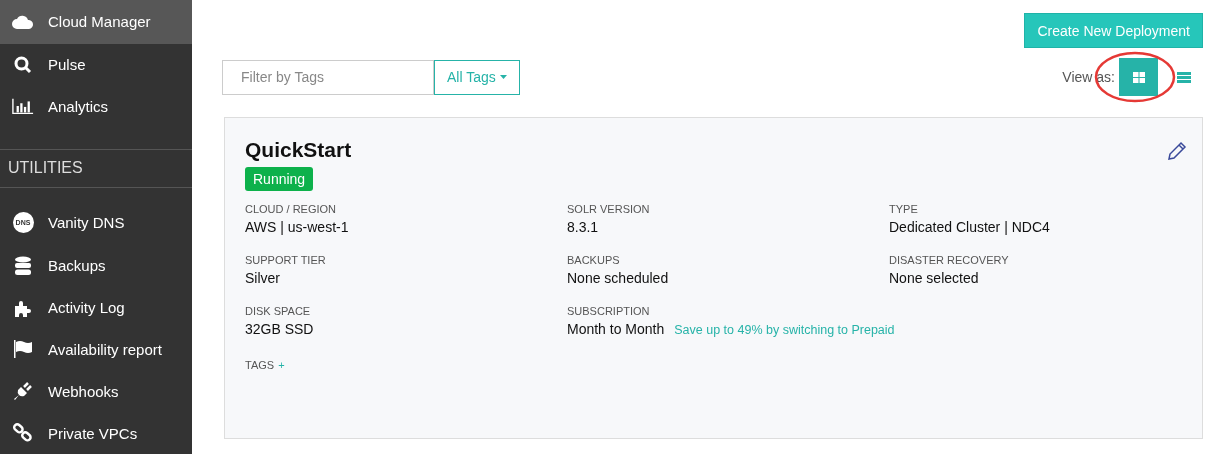 This screenshot has width=1227, height=454. I want to click on field-value: Dedicated Cluster | NDC4, so click(969, 227).